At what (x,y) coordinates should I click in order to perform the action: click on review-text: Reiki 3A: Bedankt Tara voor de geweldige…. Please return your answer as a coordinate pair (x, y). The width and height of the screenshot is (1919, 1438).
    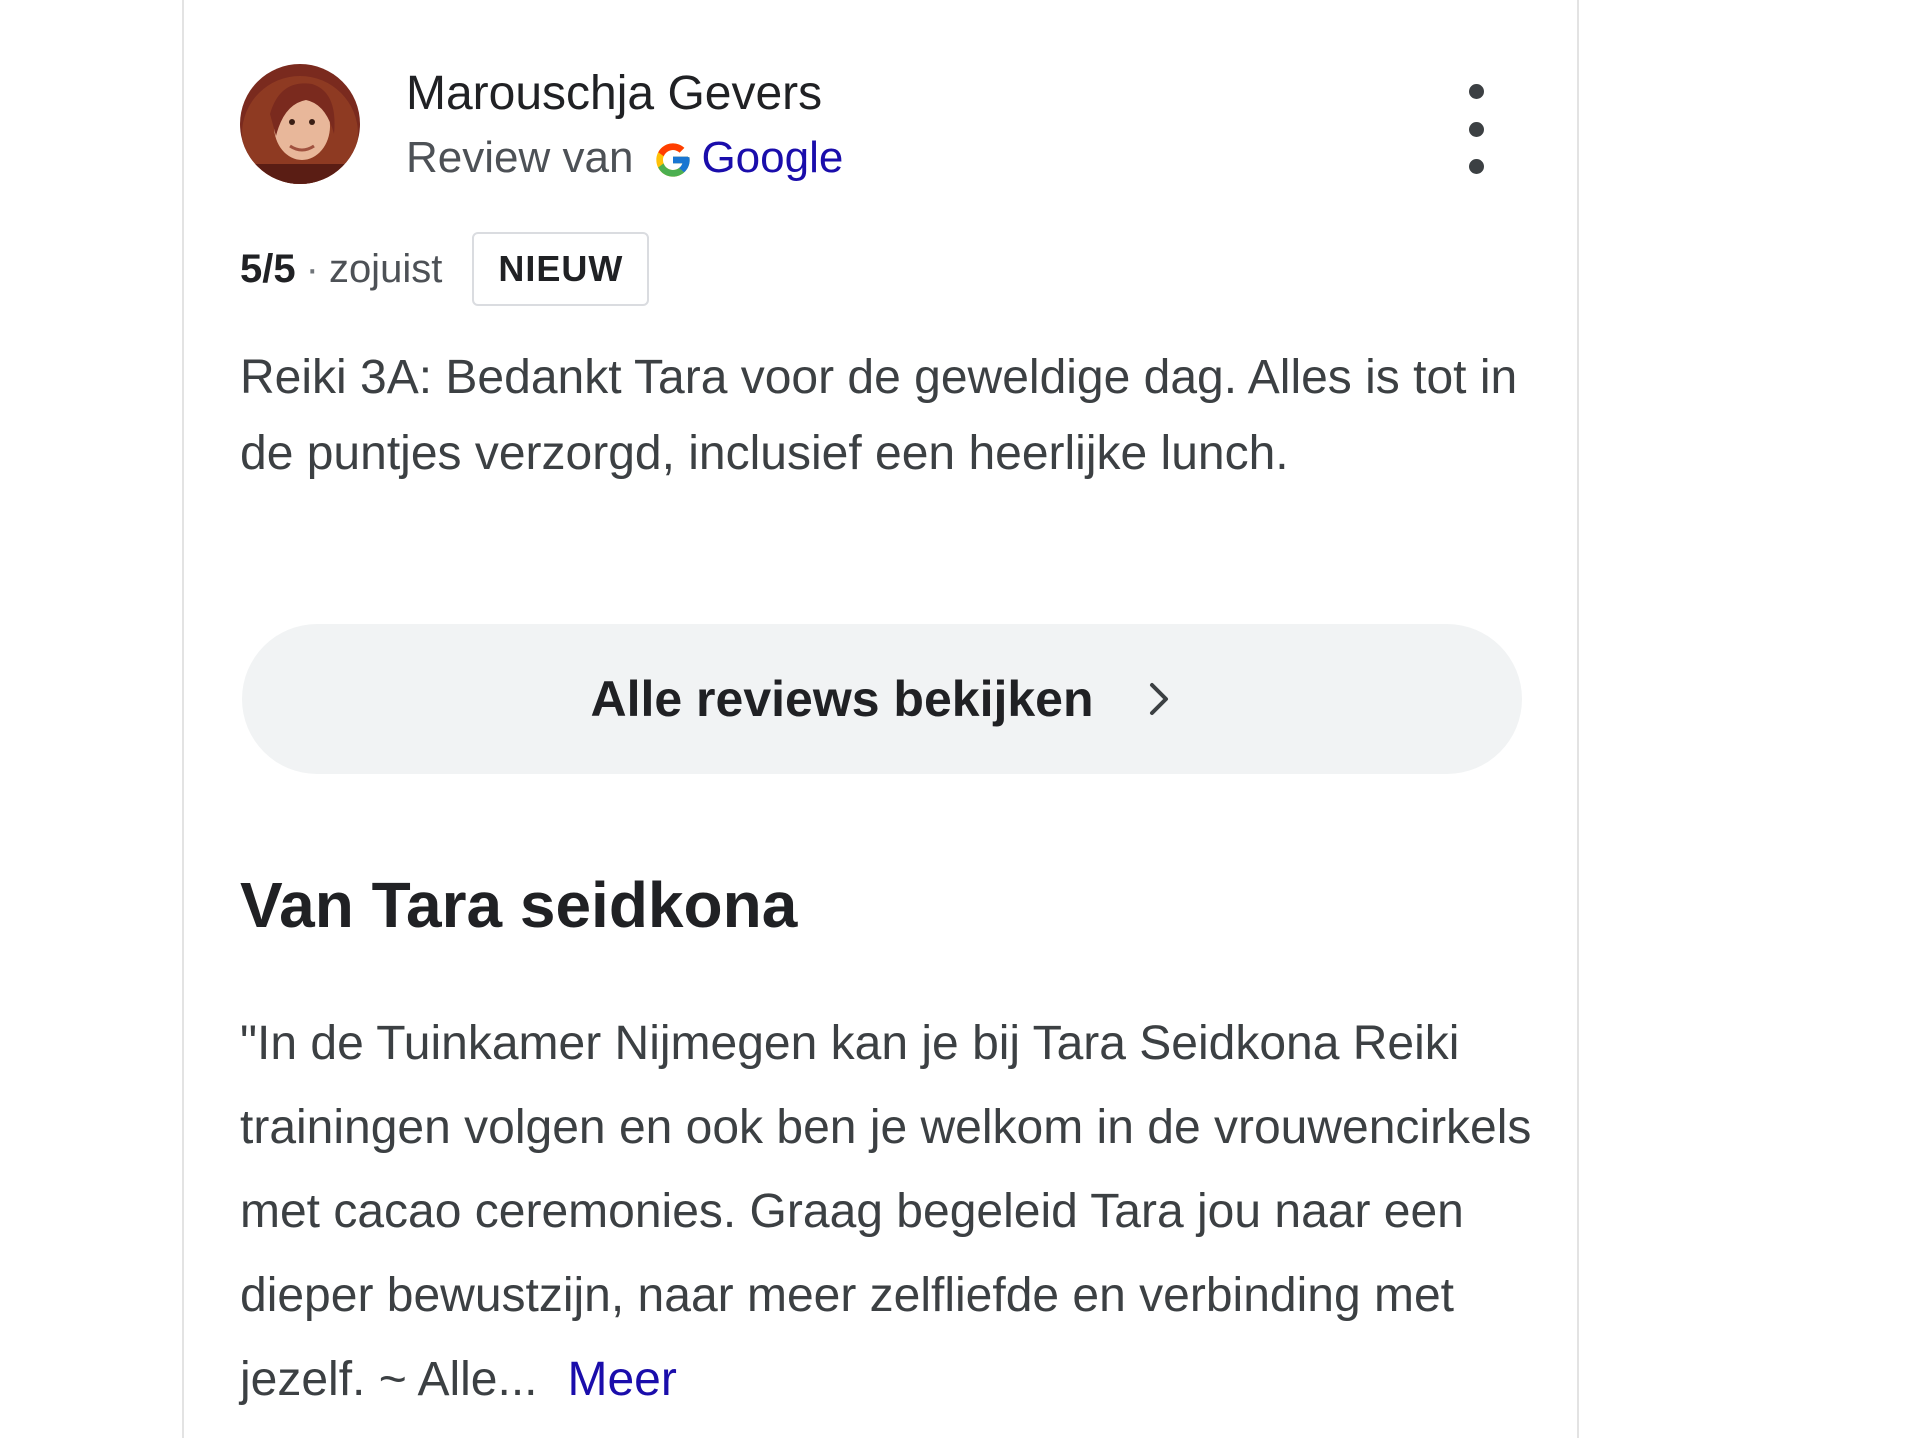
    Looking at the image, I should click on (879, 415).